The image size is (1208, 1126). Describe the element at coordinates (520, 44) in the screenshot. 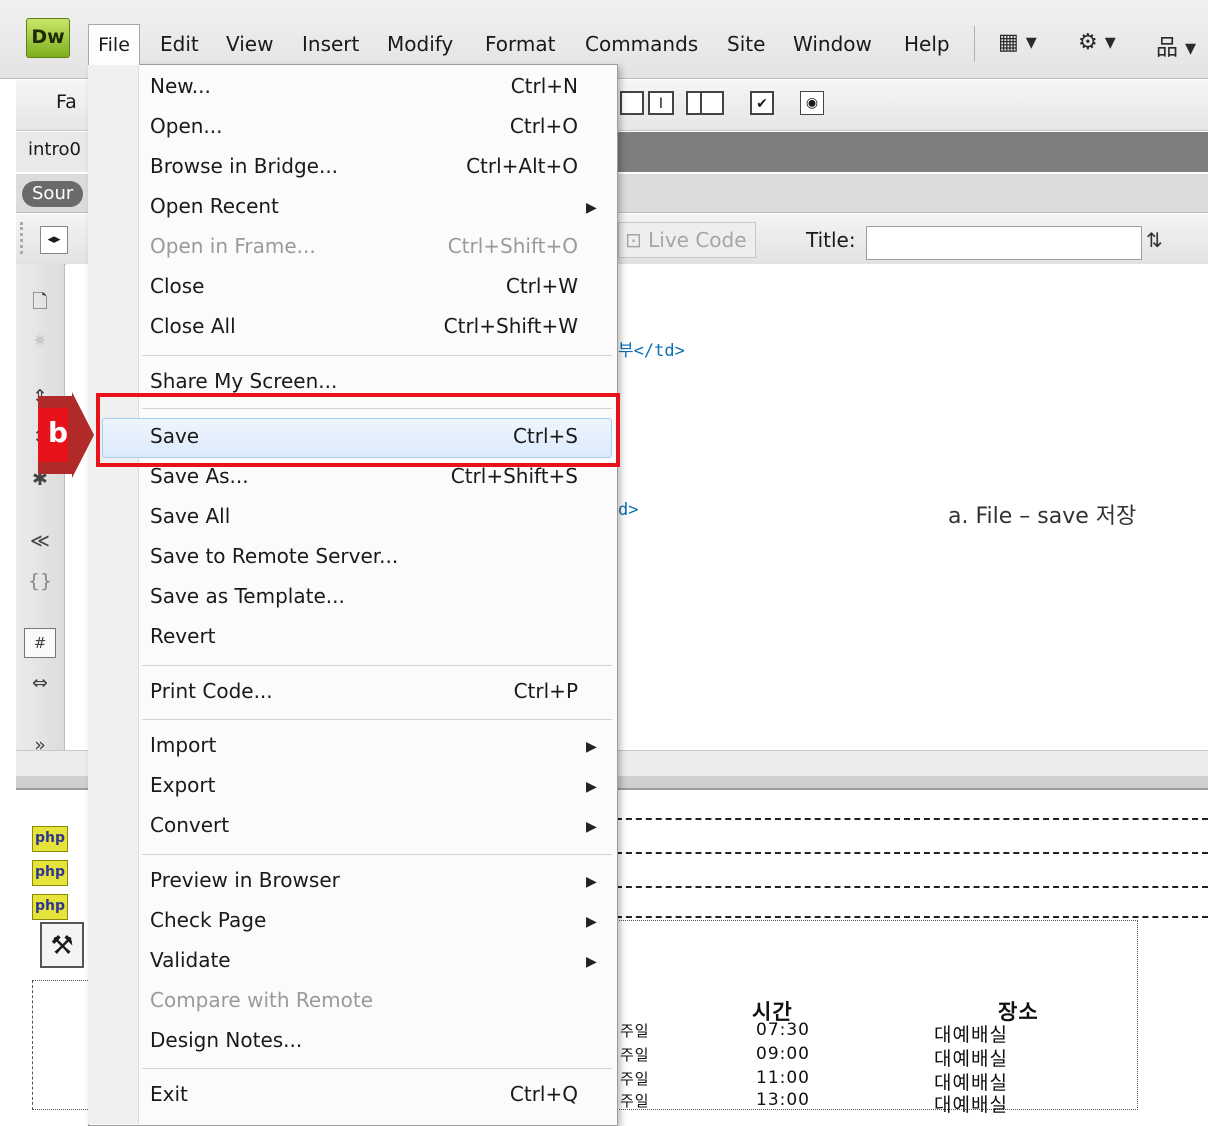

I see `menu-format: Format` at that location.